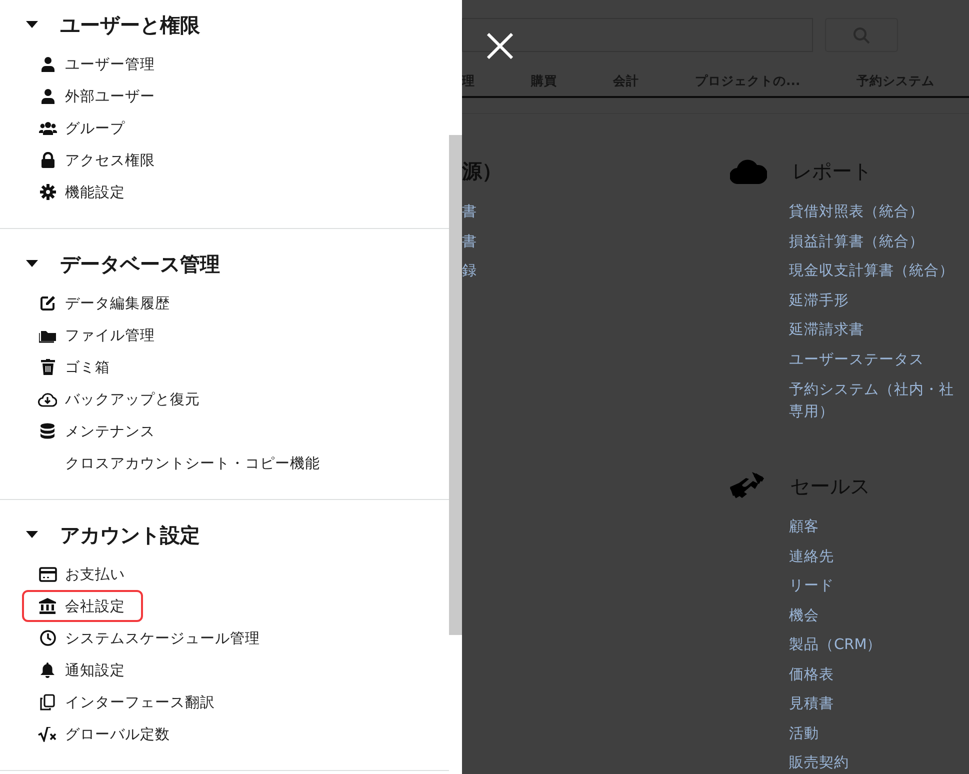 The image size is (969, 774). What do you see at coordinates (879, 675) in the screenshot?
I see `report-link: 価格表` at bounding box center [879, 675].